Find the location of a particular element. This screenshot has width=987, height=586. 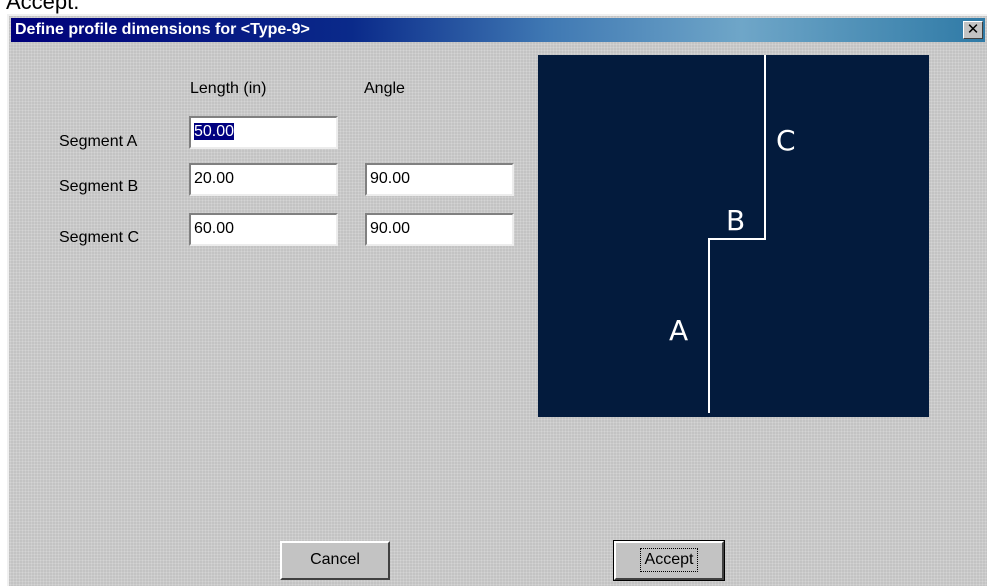

segment-b-label: Segment B is located at coordinates (99, 186).